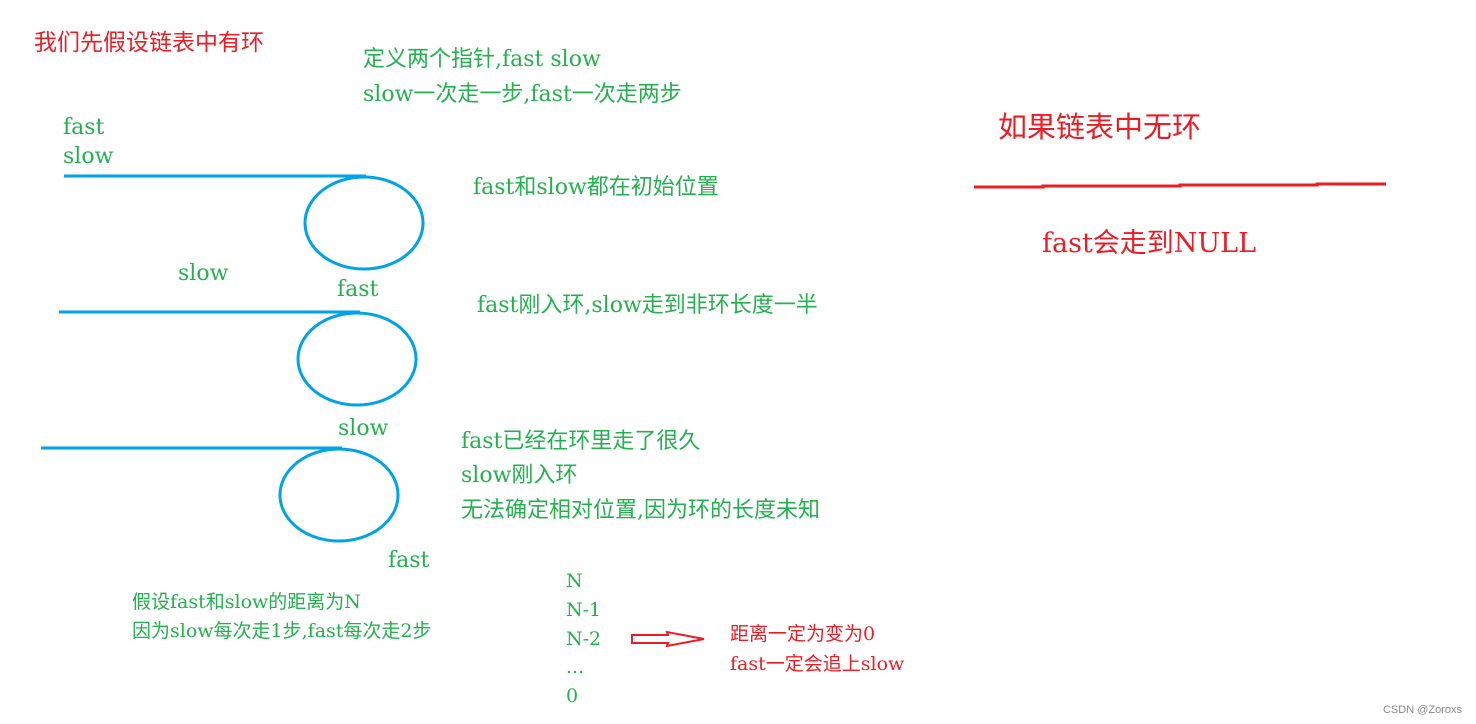  I want to click on assumption-line-2: 因为slow每次走1步,fast每次走2步, so click(282, 631).